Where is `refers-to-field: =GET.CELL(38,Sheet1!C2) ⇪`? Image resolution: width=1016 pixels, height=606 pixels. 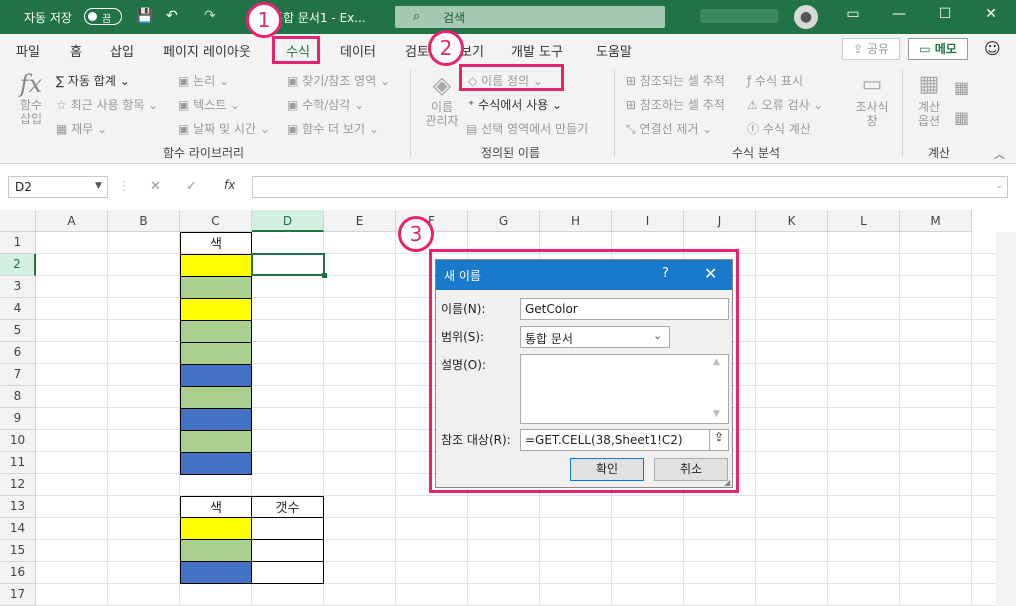
refers-to-field: =GET.CELL(38,Sheet1!C2) ⇪ is located at coordinates (624, 440).